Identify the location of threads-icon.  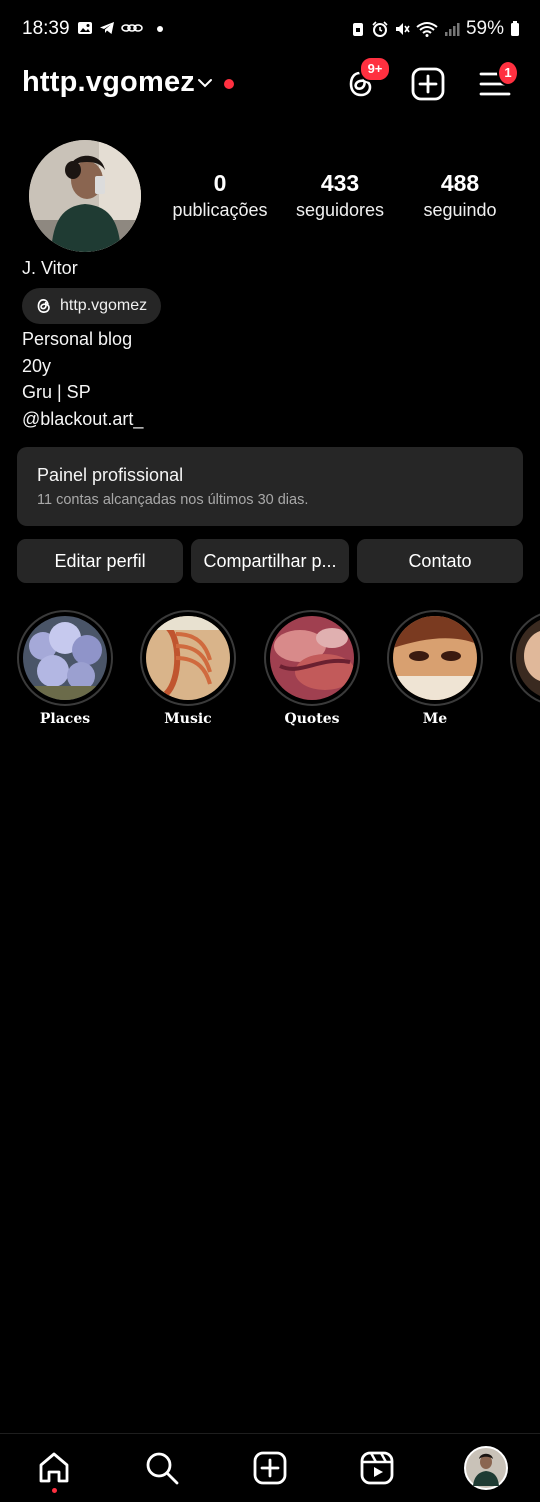
(43, 306).